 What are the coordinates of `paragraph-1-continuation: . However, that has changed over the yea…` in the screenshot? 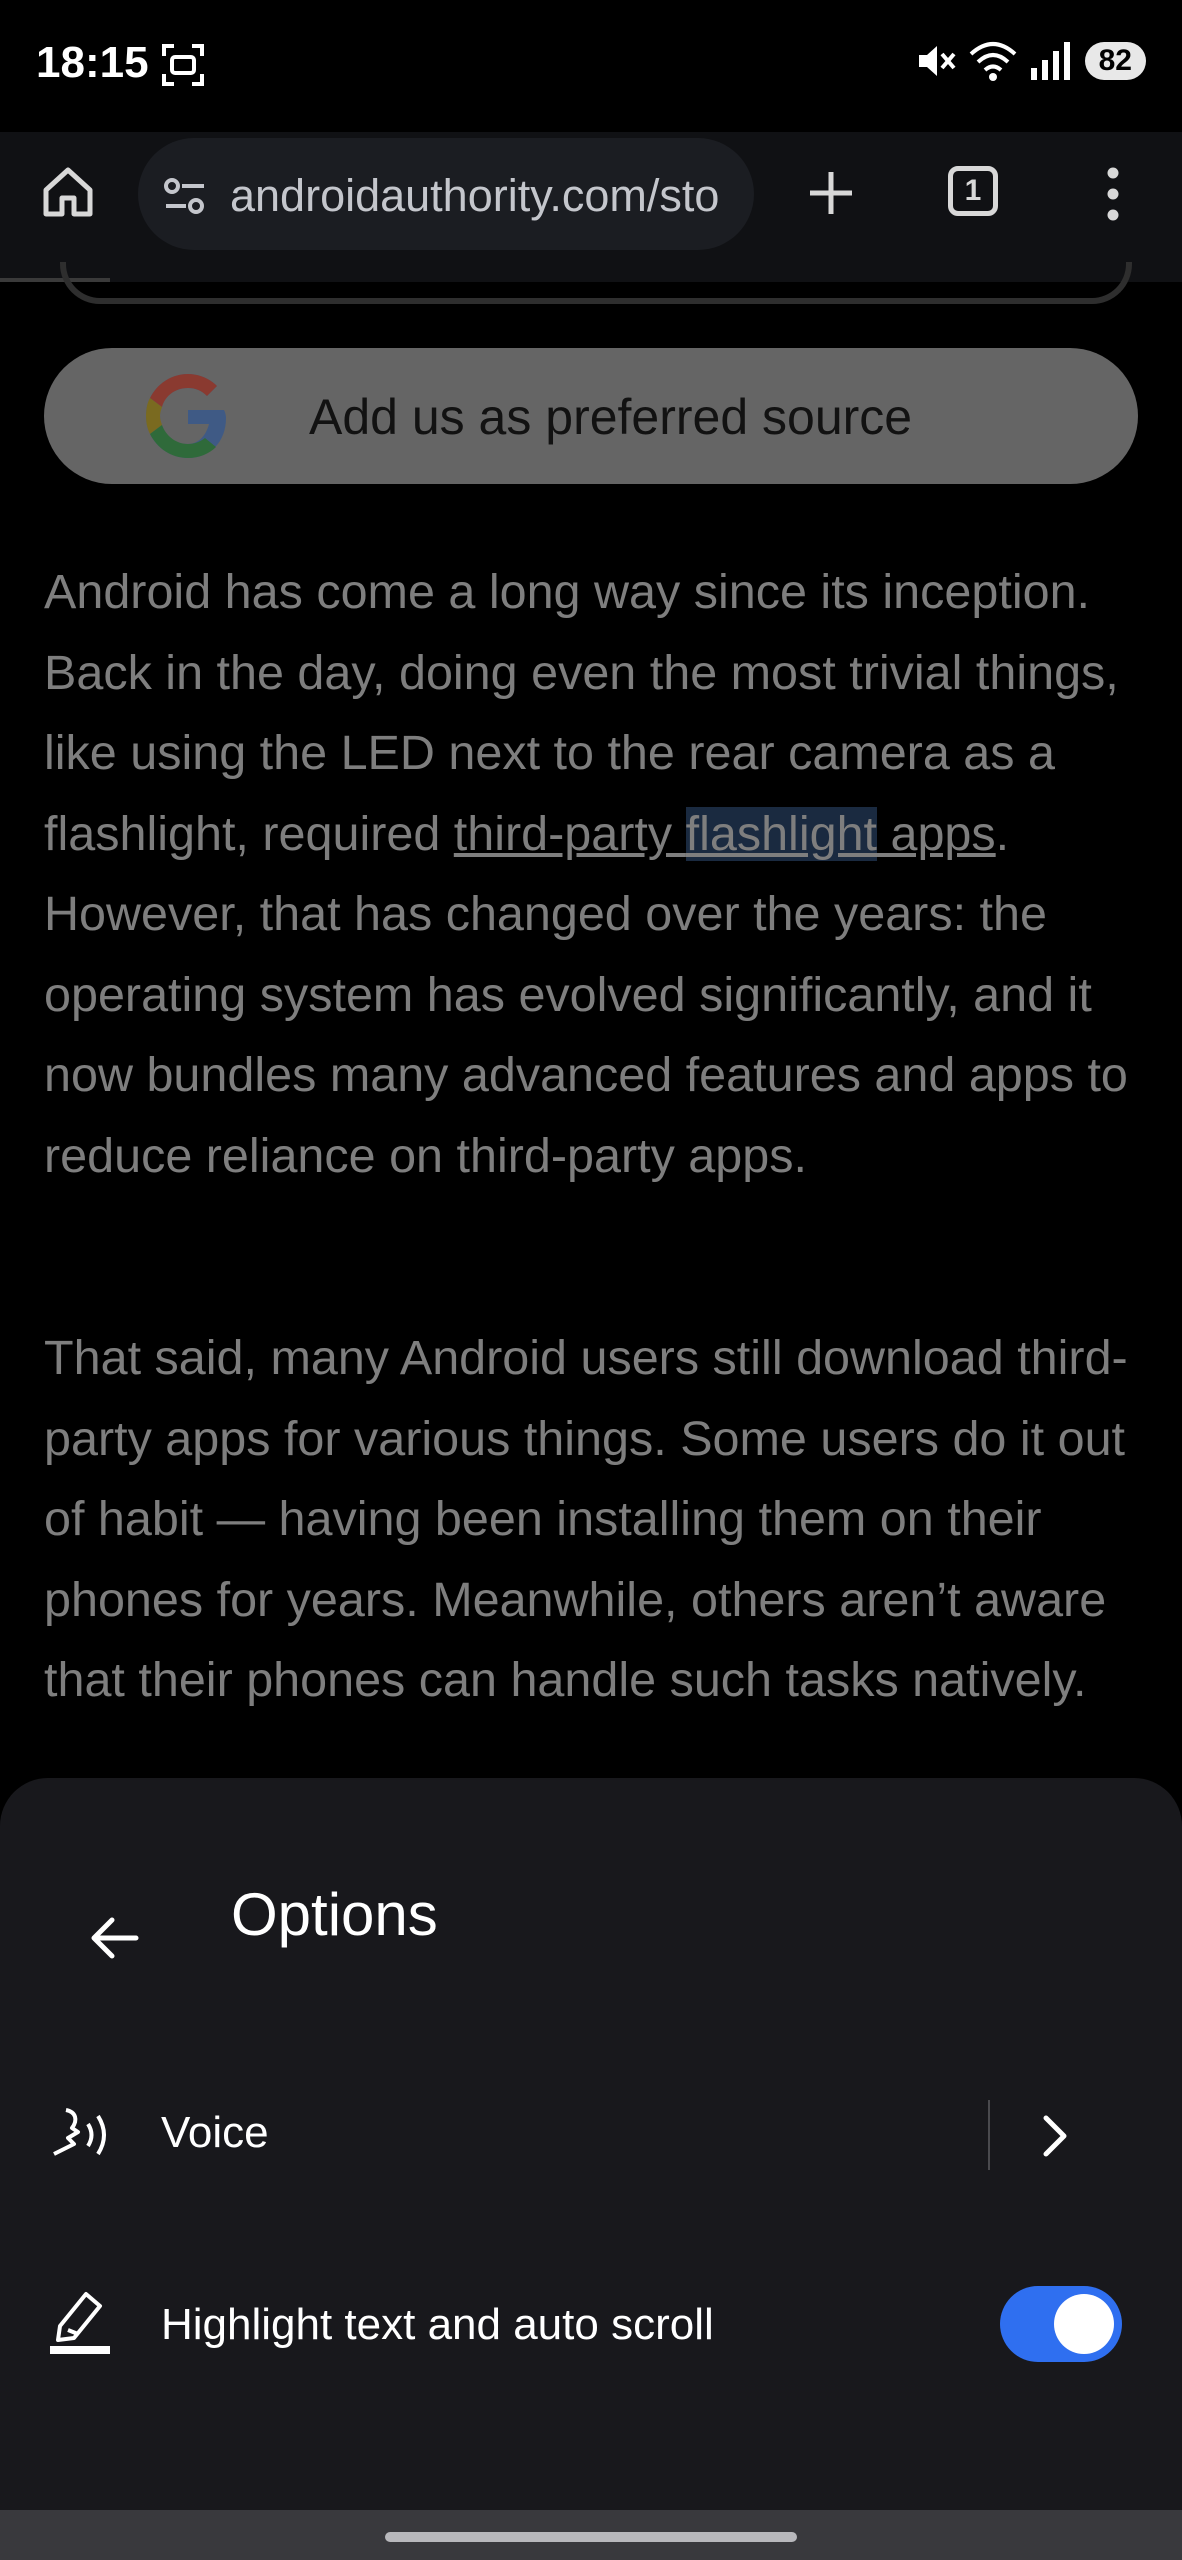 It's located at (586, 994).